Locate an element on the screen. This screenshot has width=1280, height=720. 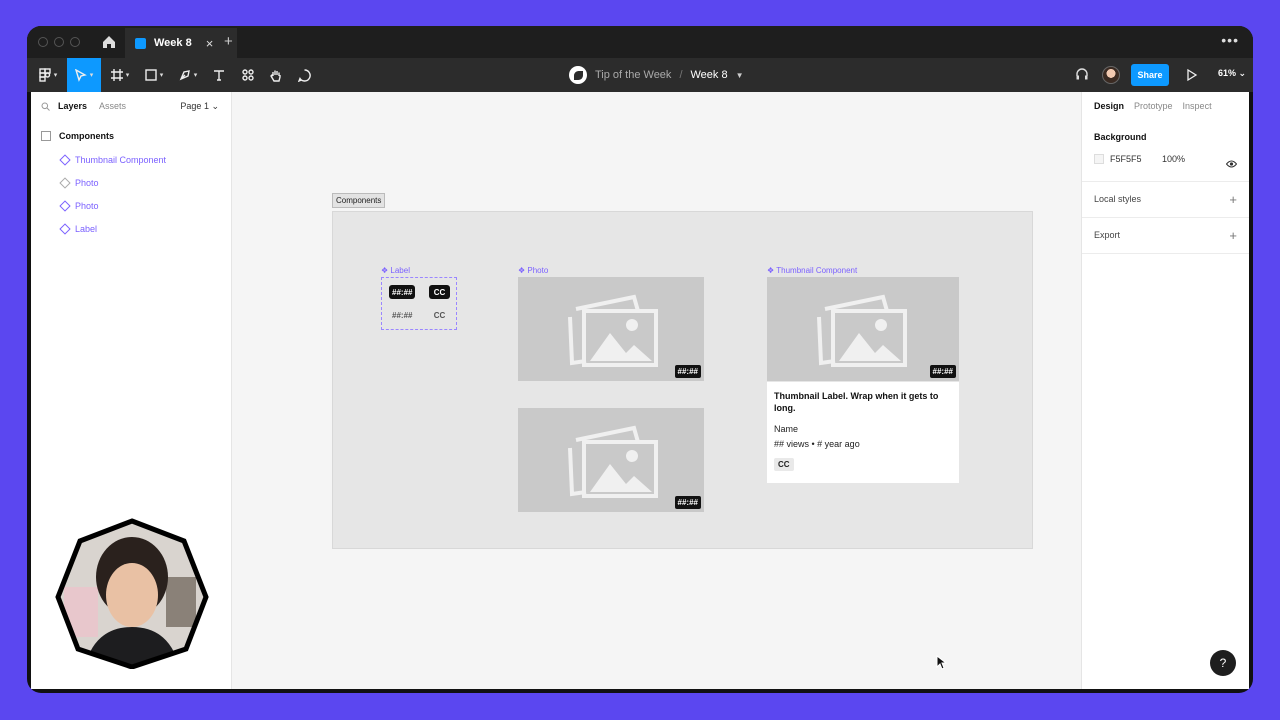
pen-icon is located at coordinates (184, 75).